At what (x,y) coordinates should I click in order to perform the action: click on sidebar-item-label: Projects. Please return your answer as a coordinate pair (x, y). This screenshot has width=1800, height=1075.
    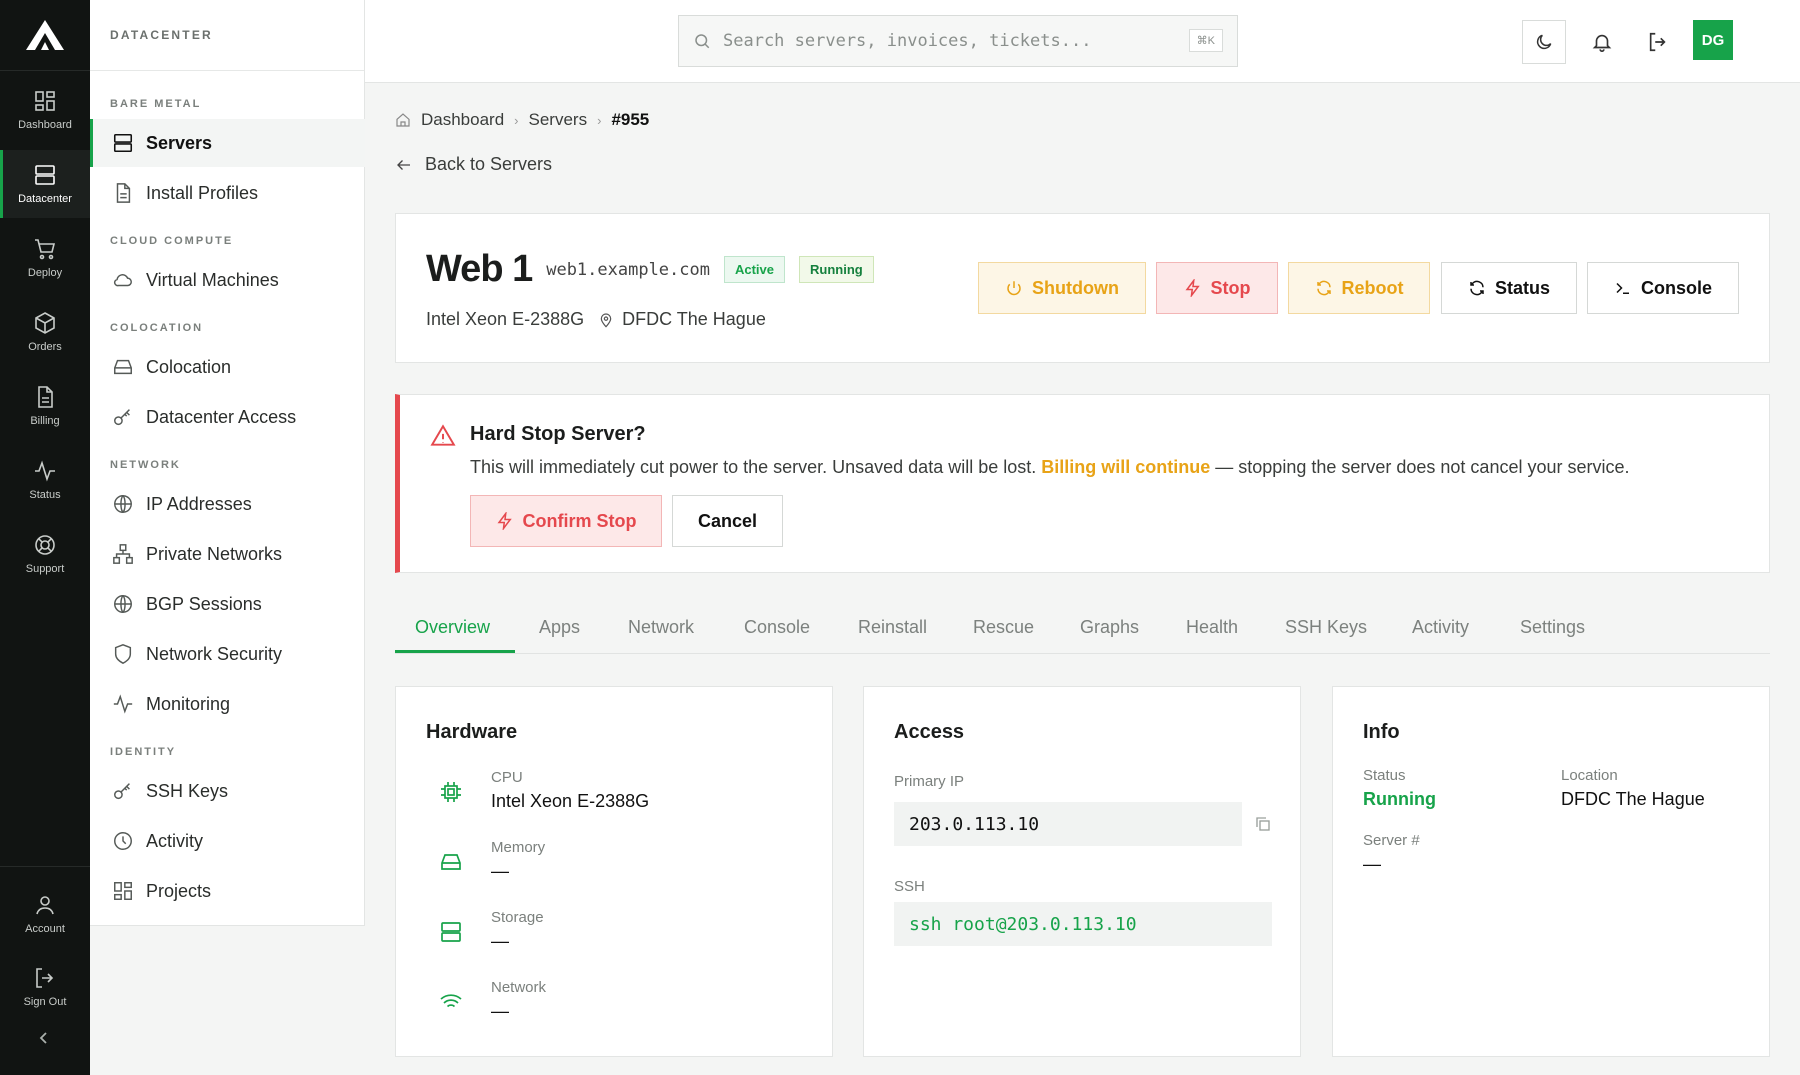
    Looking at the image, I should click on (179, 890).